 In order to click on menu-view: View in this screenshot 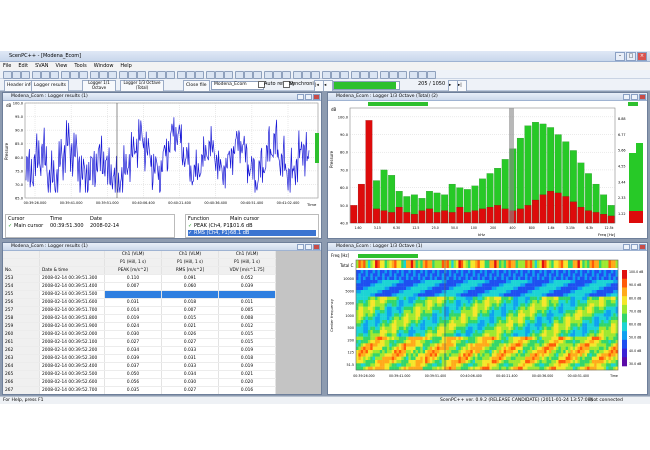, I will do `click(62, 66)`.